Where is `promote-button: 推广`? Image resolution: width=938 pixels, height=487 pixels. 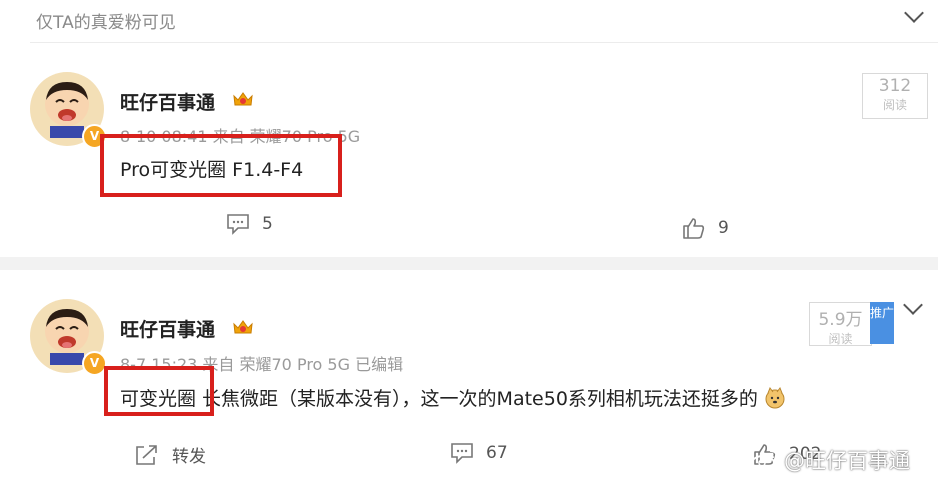 promote-button: 推广 is located at coordinates (882, 323).